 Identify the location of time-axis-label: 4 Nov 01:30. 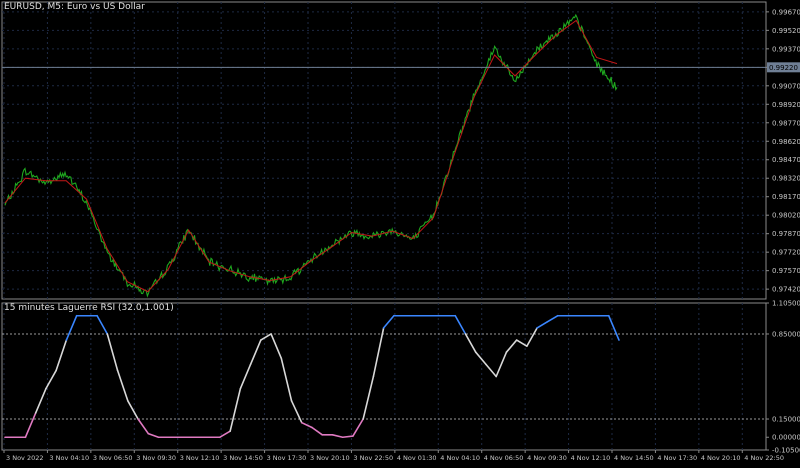
(417, 458).